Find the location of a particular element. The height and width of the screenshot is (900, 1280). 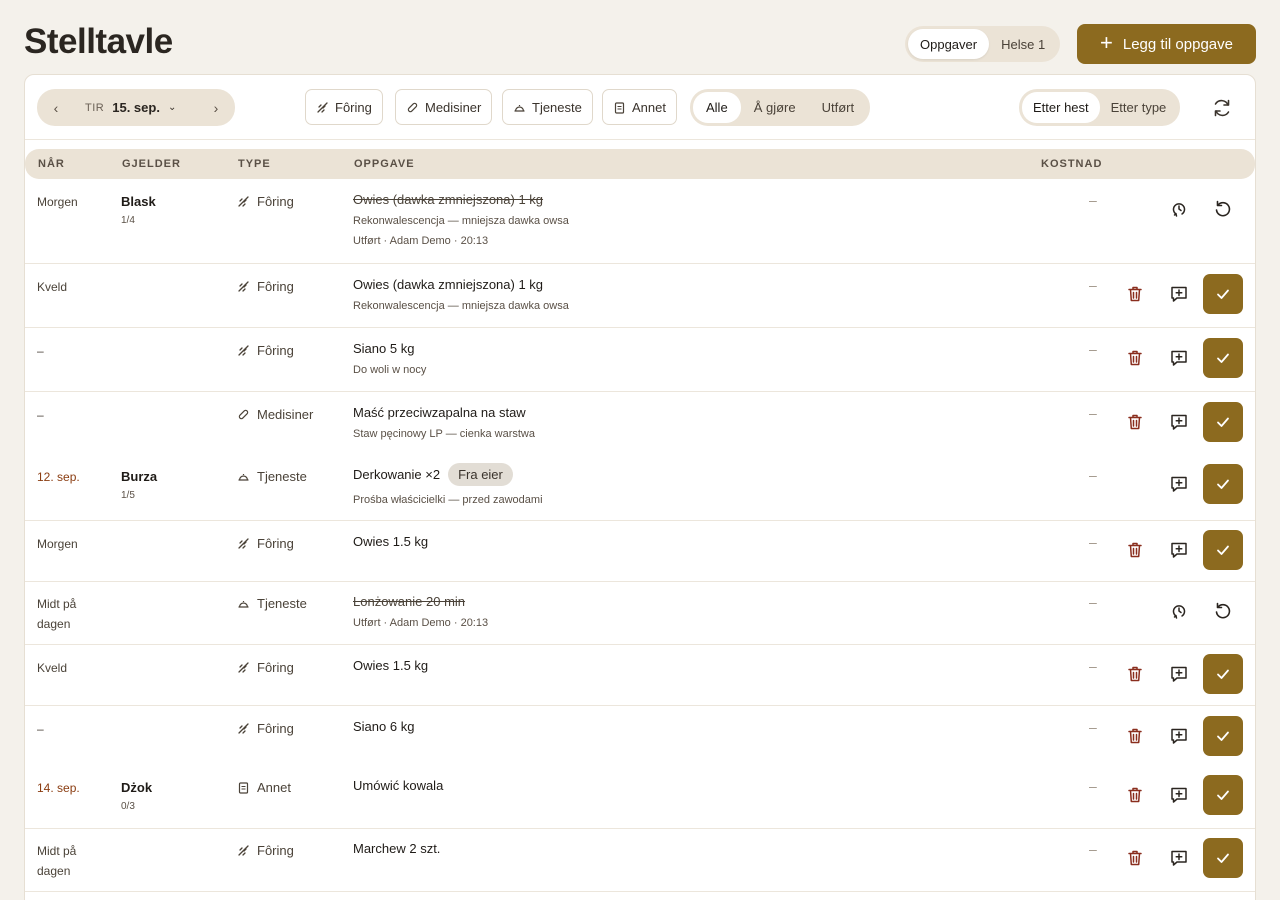

filter-annet: Annet is located at coordinates (639, 107).